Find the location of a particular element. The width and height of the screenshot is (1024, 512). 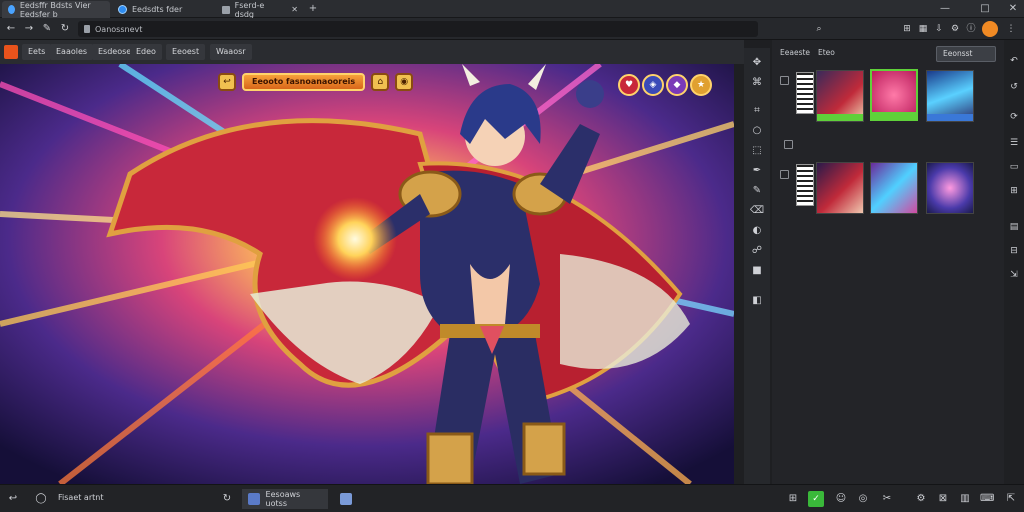

forward-arrow-icon: → is located at coordinates (29, 29).